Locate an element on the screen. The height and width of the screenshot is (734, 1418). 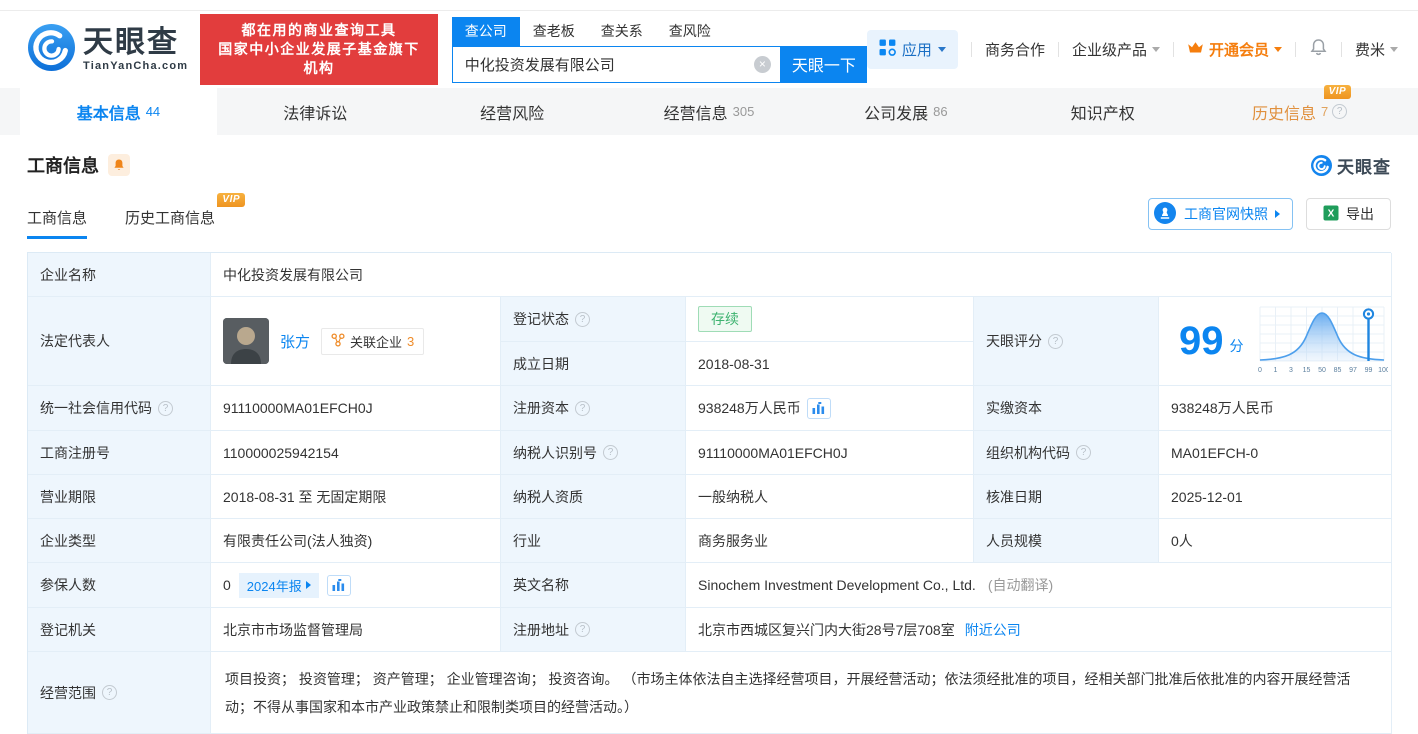
header-nav: 应用 商务合作 企业级产品 开通会员 费米 is located at coordinates (1142, 49).